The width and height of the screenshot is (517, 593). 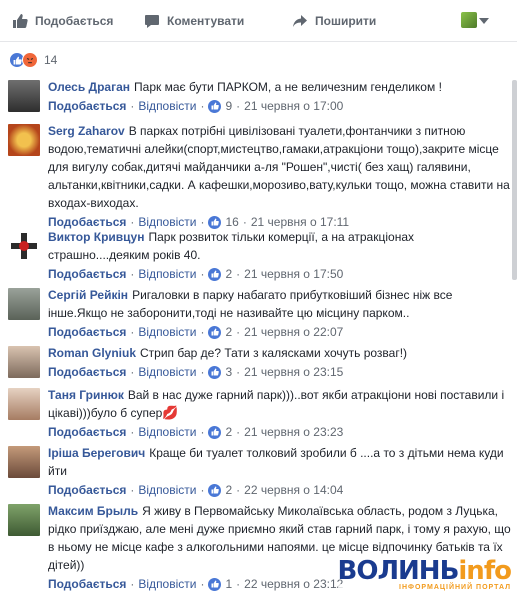 I want to click on cross-emblem-icon, so click(x=24, y=246).